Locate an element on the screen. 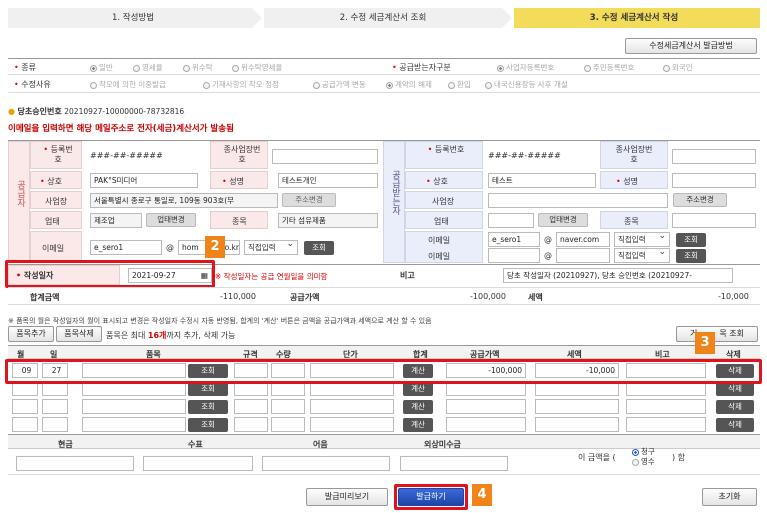 The height and width of the screenshot is (513, 767). step-3-active: 3. 수정 세금계산서 작성 is located at coordinates (634, 18).